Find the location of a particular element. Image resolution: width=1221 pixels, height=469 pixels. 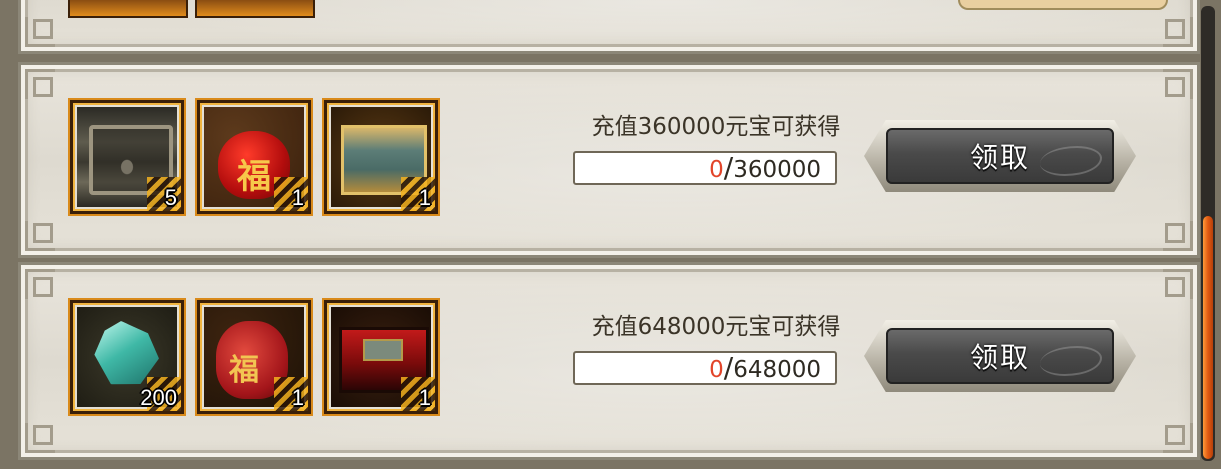

progress-target: 648000 is located at coordinates (777, 370).